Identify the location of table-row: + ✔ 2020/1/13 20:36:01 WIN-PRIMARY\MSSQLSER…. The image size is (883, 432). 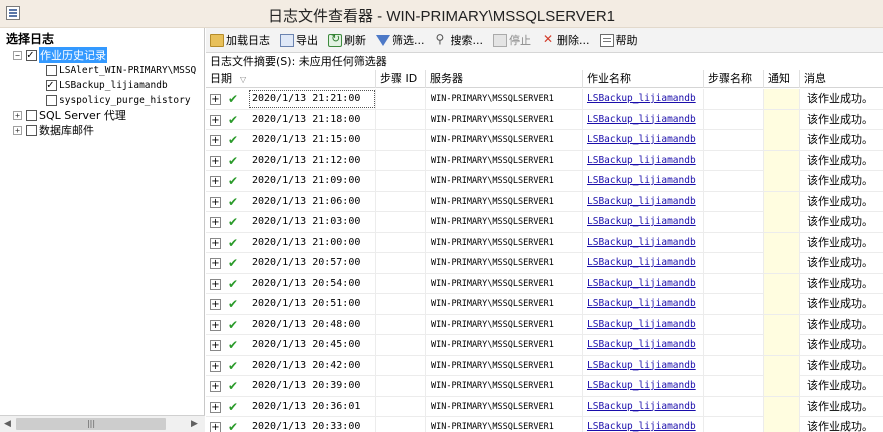
(544, 406).